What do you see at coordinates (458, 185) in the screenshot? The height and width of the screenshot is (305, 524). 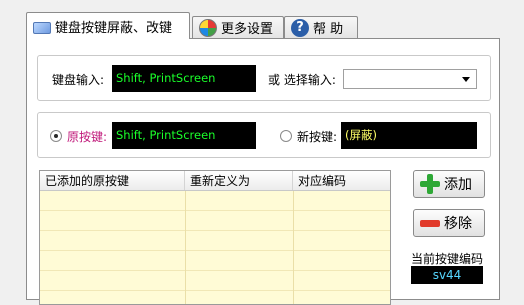 I see `add-button-label: 添加` at bounding box center [458, 185].